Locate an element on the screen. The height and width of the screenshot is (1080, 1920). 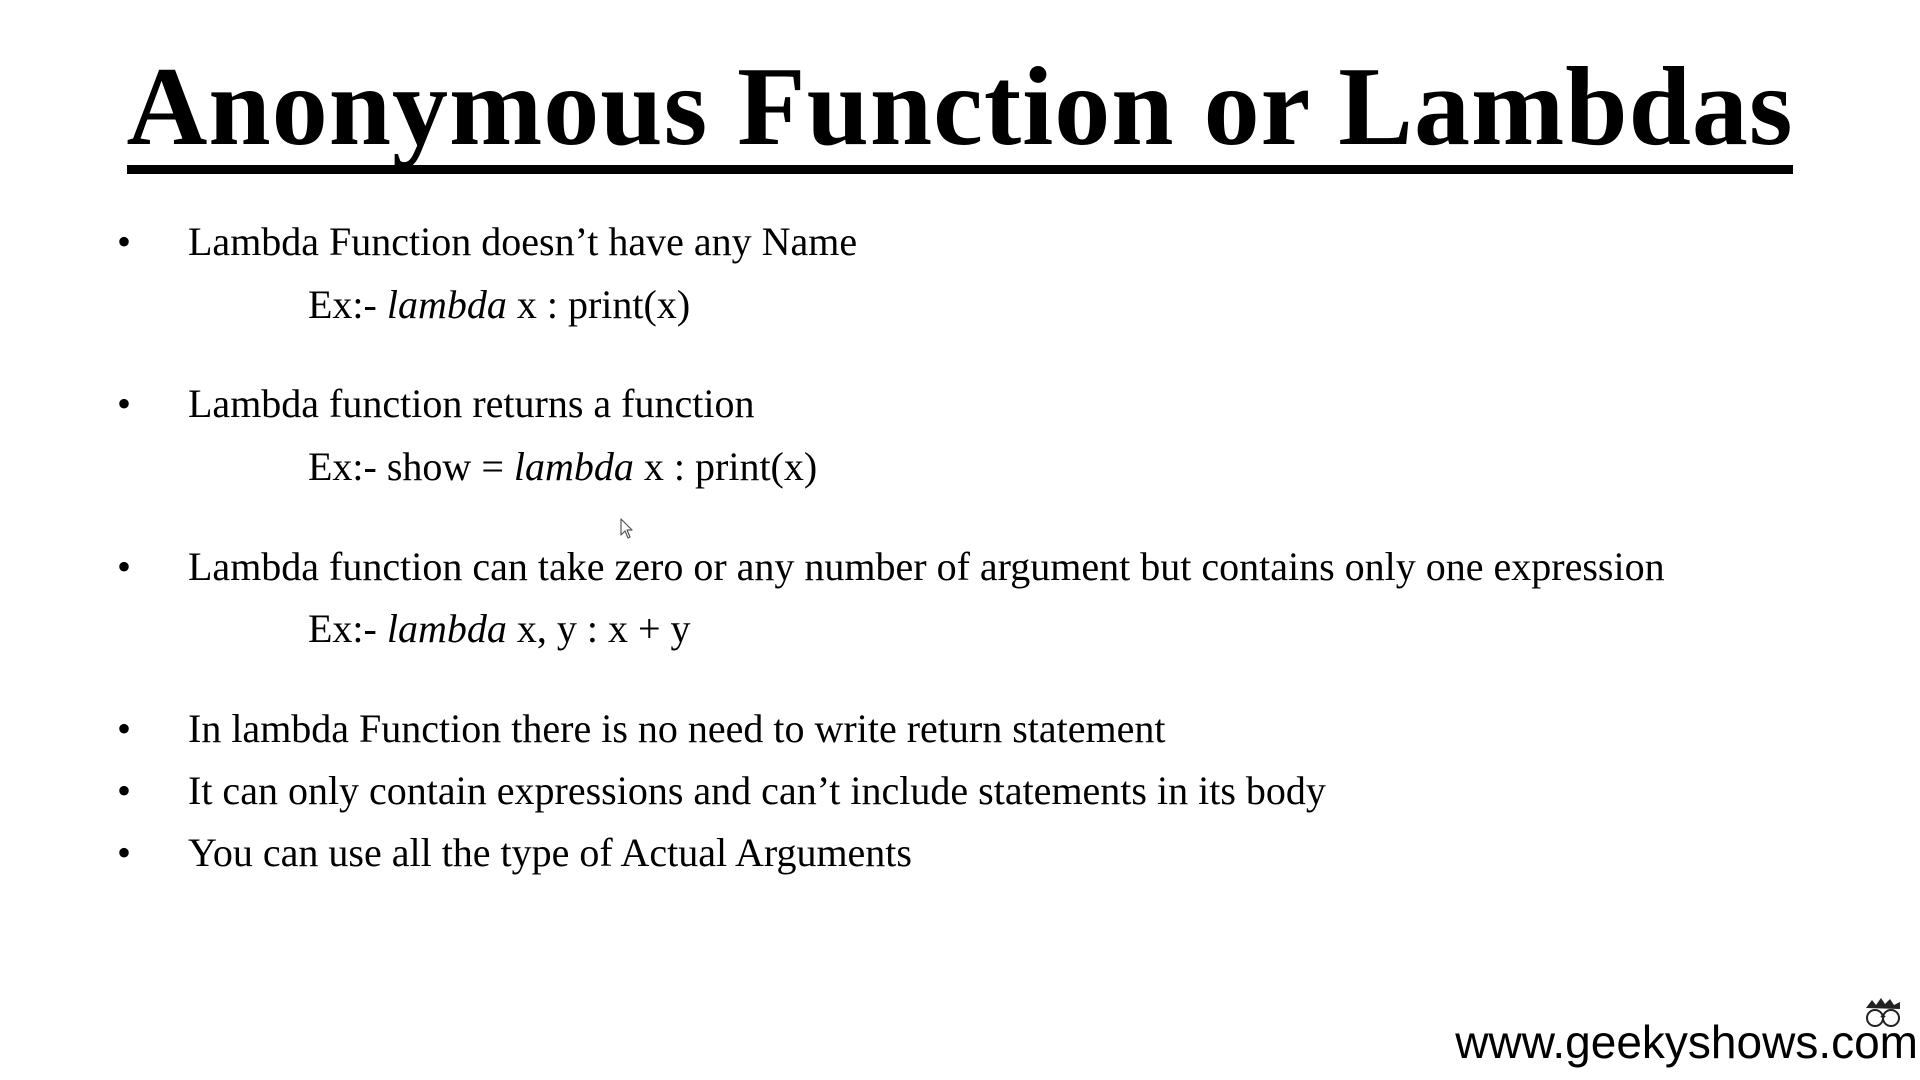
bullet-example: Ex:- show = lambda x : print(x) is located at coordinates (562, 467).